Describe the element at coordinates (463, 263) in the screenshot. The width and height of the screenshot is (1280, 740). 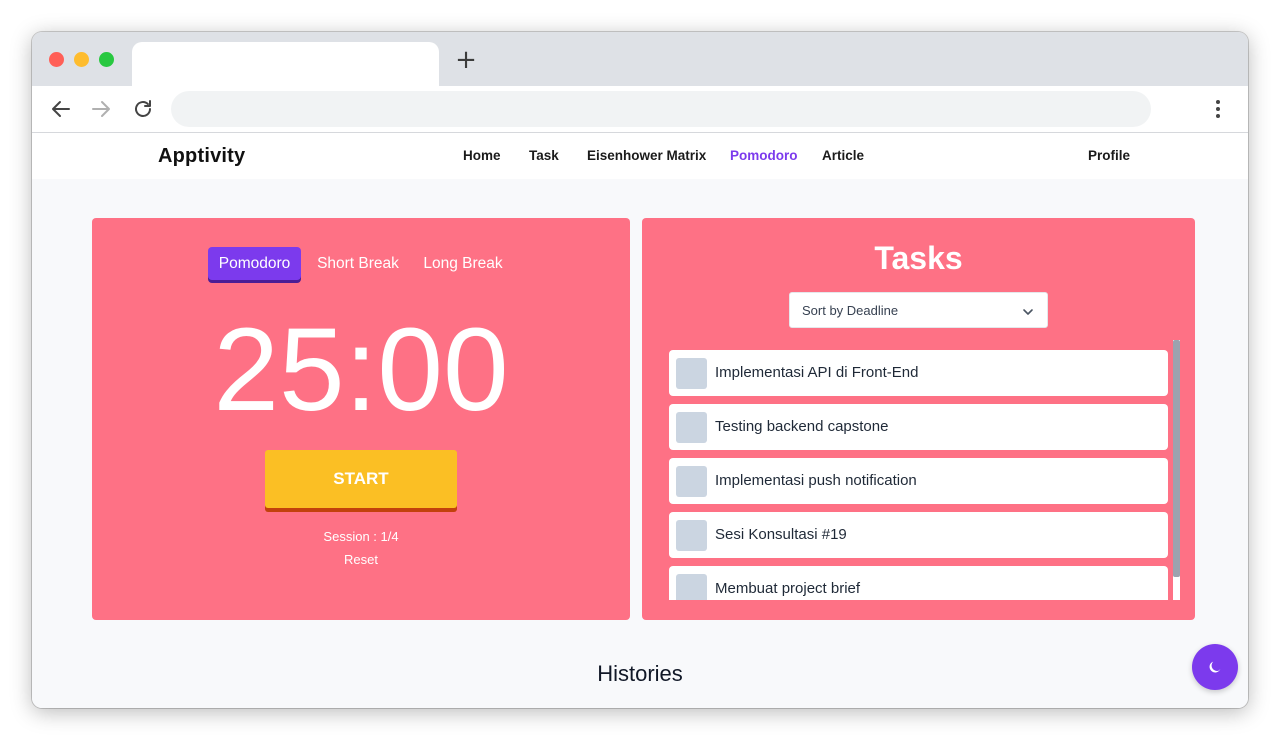
I see `mode-tab-long-break: Long Break` at that location.